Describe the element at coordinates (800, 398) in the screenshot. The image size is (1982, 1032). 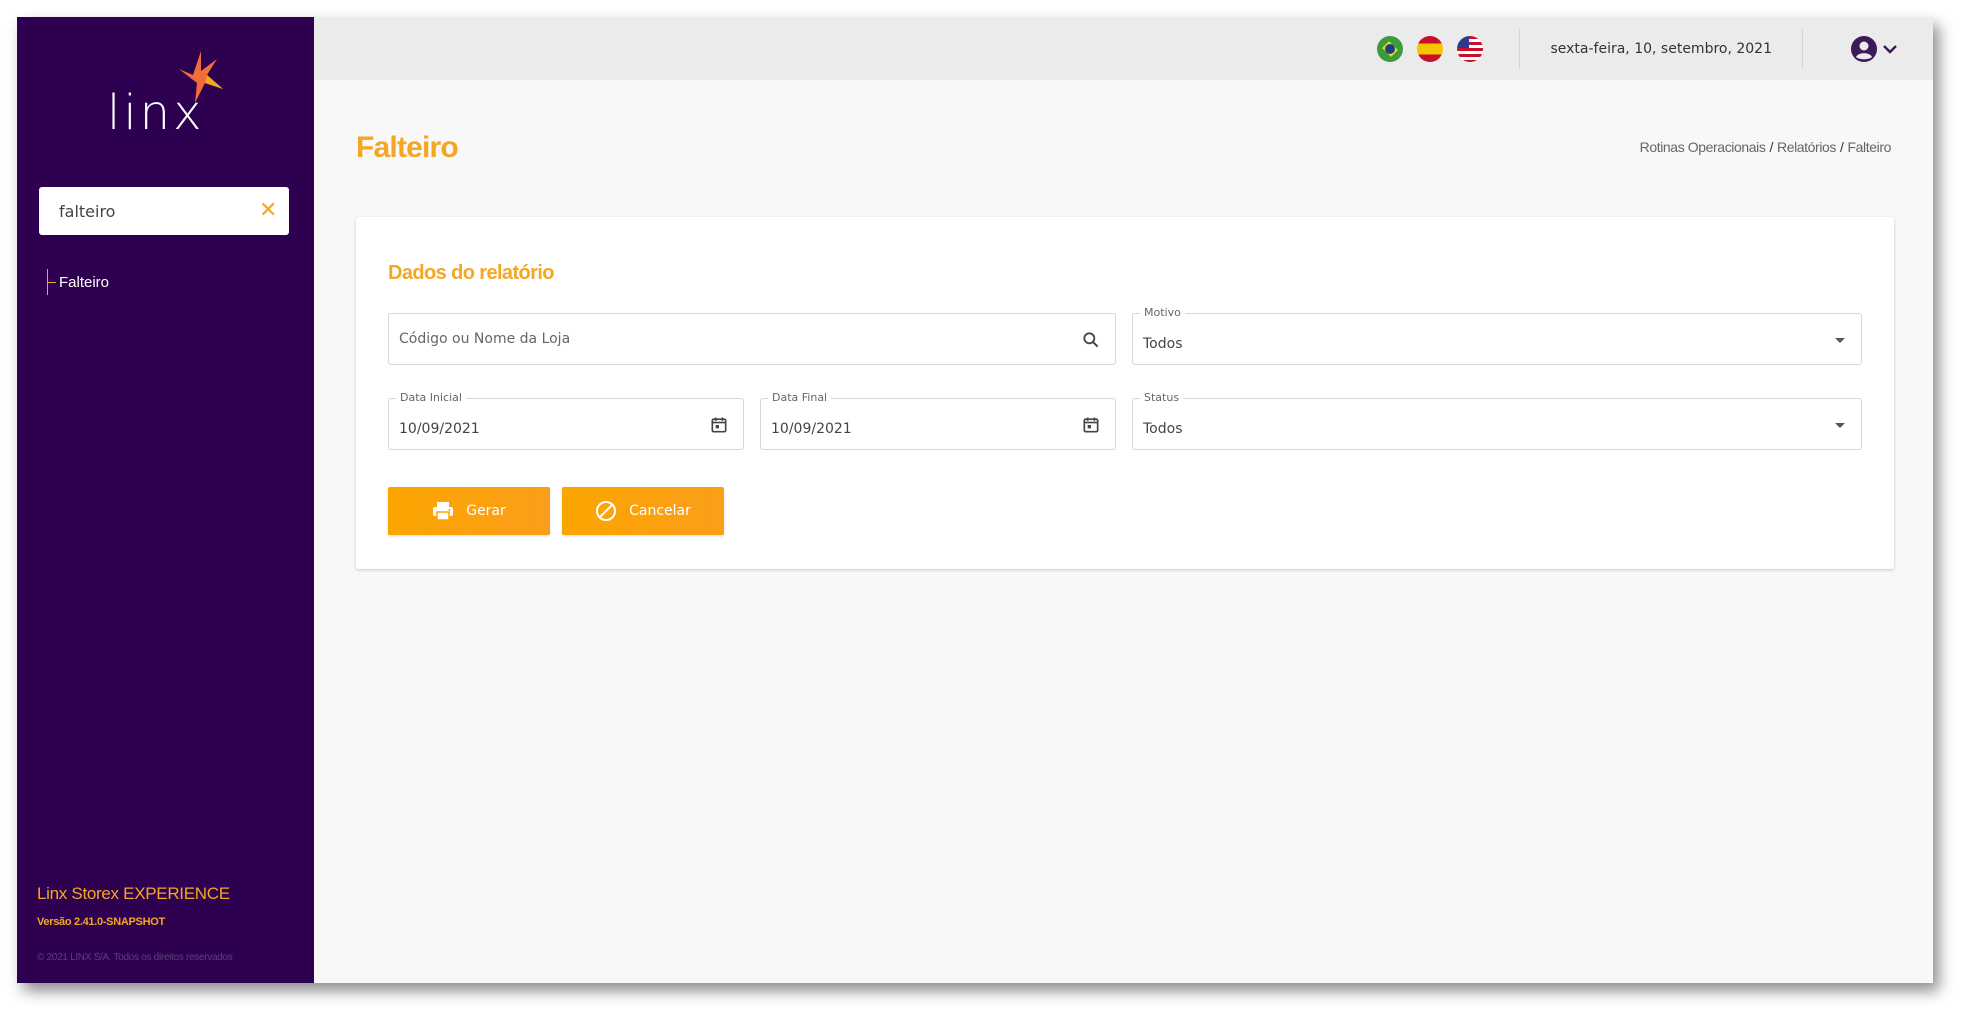
I see `end-date-label: Data Final` at that location.